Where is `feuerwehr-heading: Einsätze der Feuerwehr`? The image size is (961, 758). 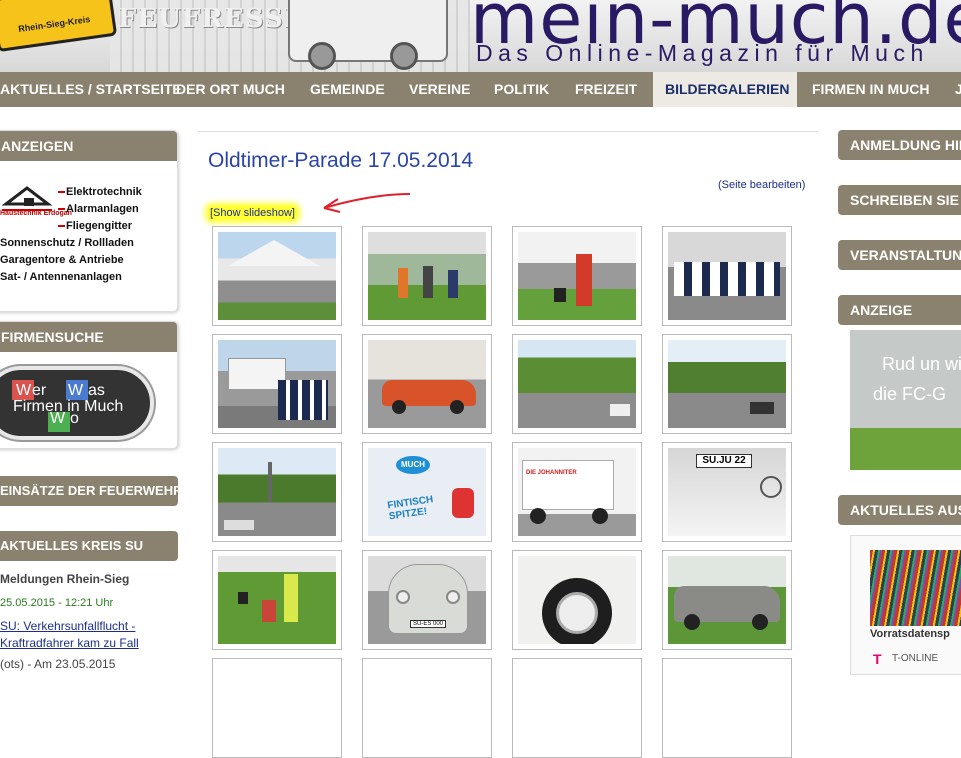 feuerwehr-heading: Einsätze der Feuerwehr is located at coordinates (89, 491).